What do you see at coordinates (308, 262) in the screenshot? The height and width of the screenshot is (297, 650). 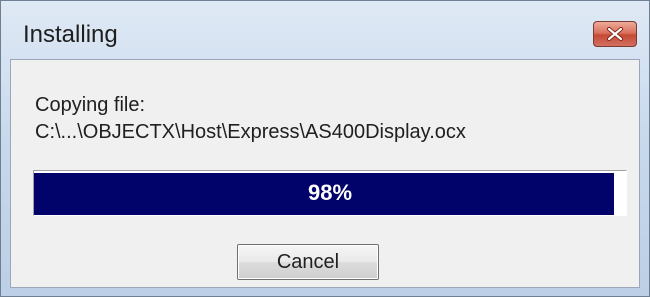 I see `cancel-button: Cancel` at bounding box center [308, 262].